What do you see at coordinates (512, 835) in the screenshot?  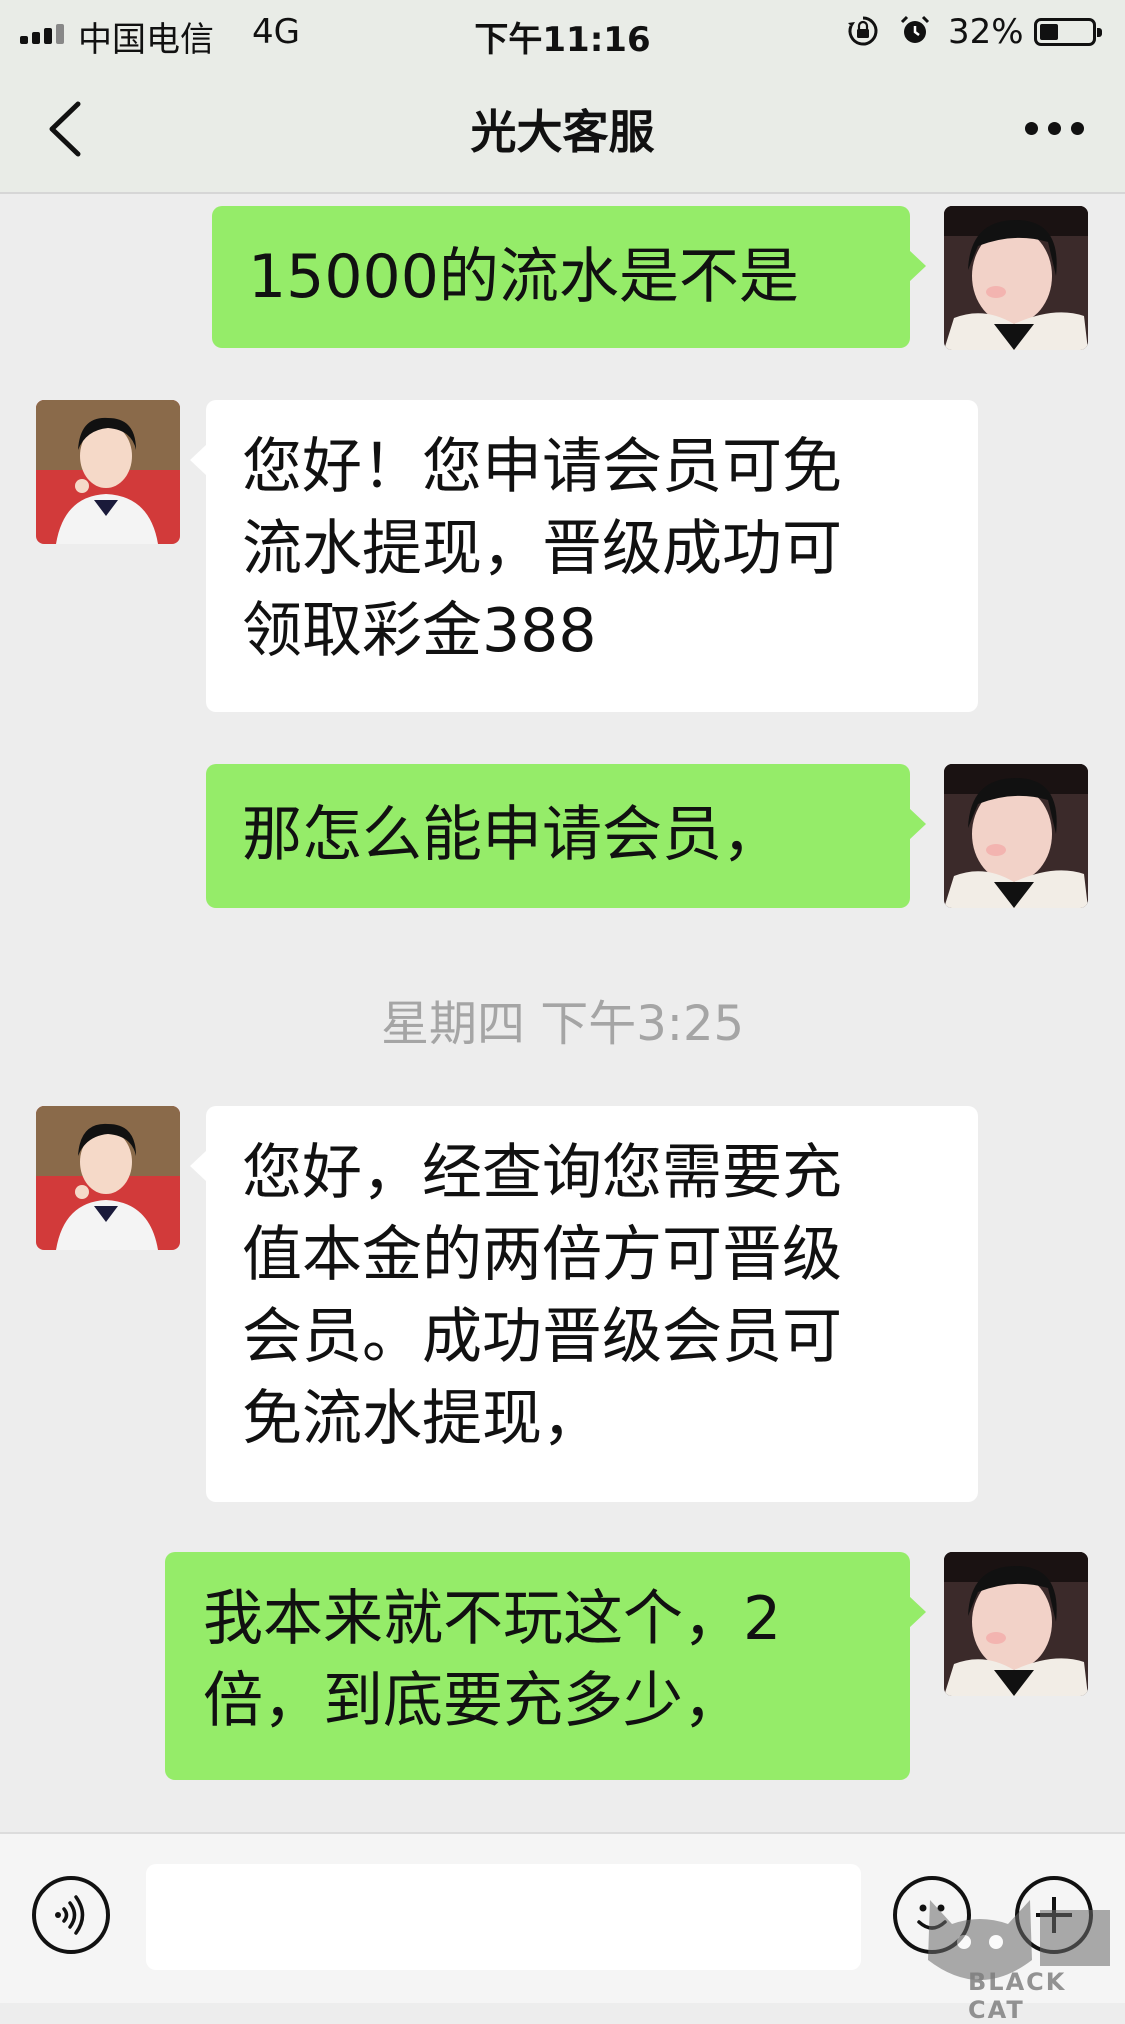 I see `message-text: 那怎么能申请会员，` at bounding box center [512, 835].